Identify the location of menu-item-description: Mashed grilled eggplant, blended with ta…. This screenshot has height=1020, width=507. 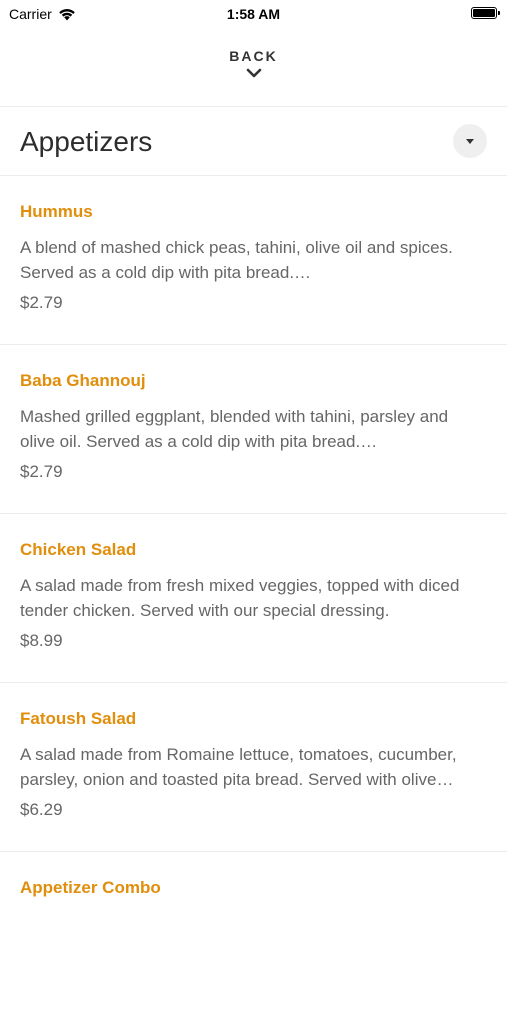
(234, 429).